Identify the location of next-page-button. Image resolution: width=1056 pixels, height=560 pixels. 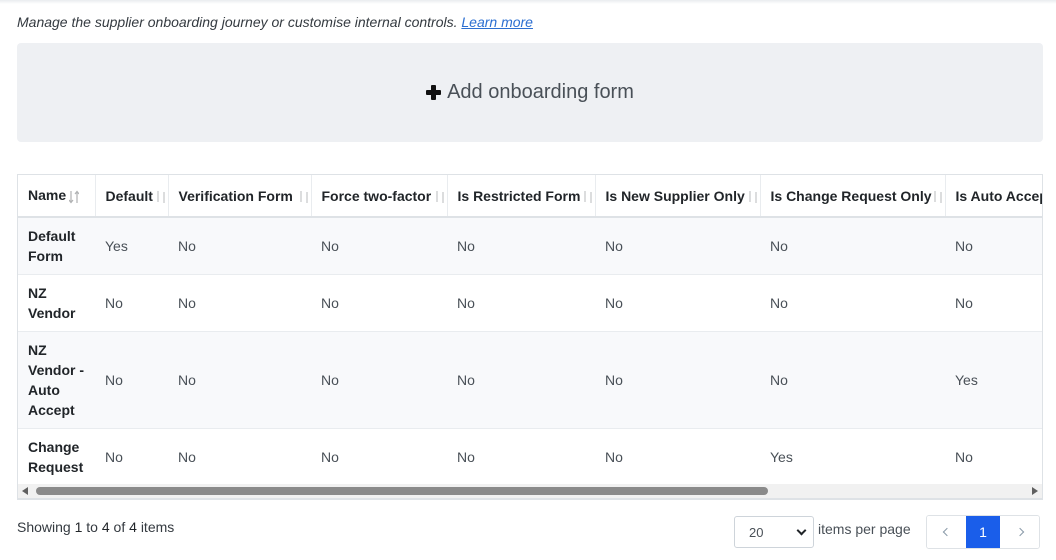
(1019, 532).